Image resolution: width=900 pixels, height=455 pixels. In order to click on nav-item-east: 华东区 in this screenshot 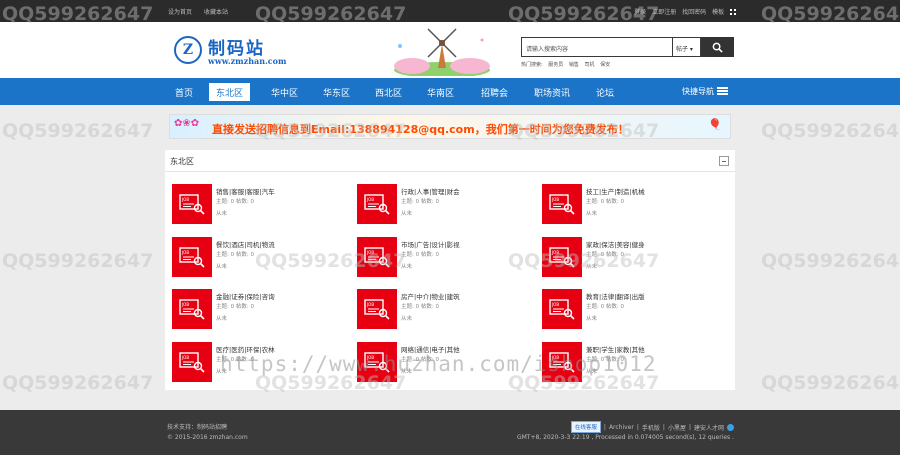, I will do `click(336, 92)`.